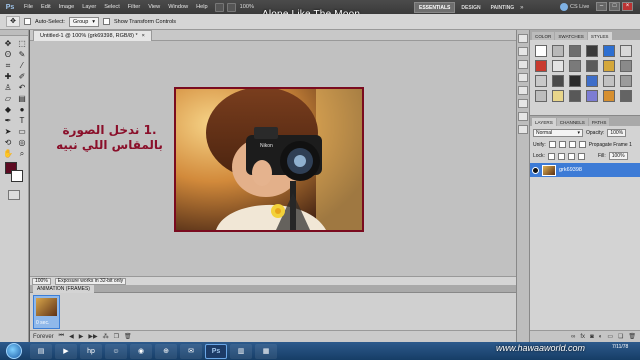 This screenshot has width=640, height=360. I want to click on quick-mask-button, so click(14, 195).